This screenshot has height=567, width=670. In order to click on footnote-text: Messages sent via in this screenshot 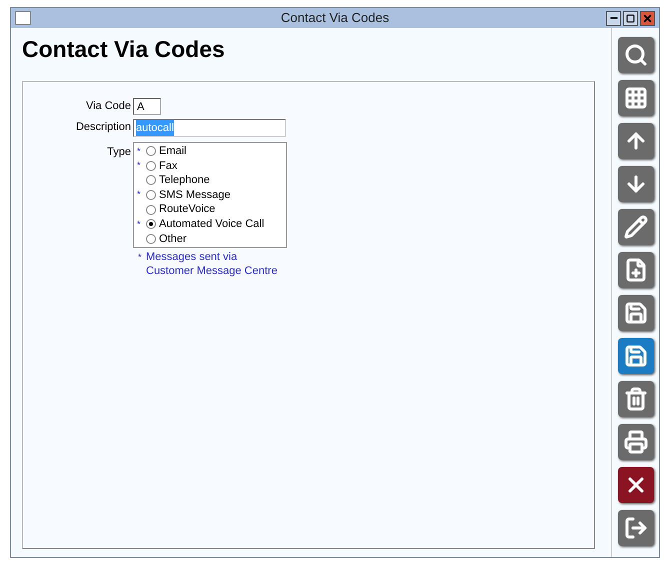, I will do `click(192, 257)`.